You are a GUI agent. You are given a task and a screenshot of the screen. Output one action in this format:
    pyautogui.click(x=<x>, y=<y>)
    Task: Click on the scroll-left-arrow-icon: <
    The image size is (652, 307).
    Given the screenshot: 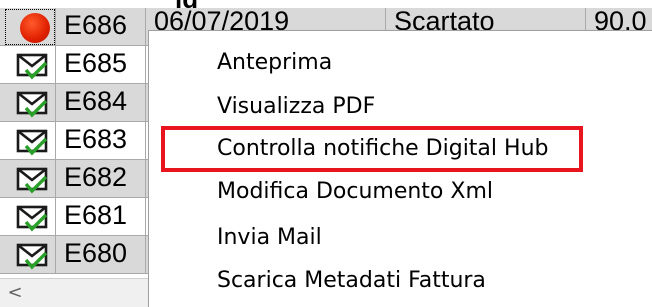 What is the action you would take?
    pyautogui.click(x=15, y=293)
    